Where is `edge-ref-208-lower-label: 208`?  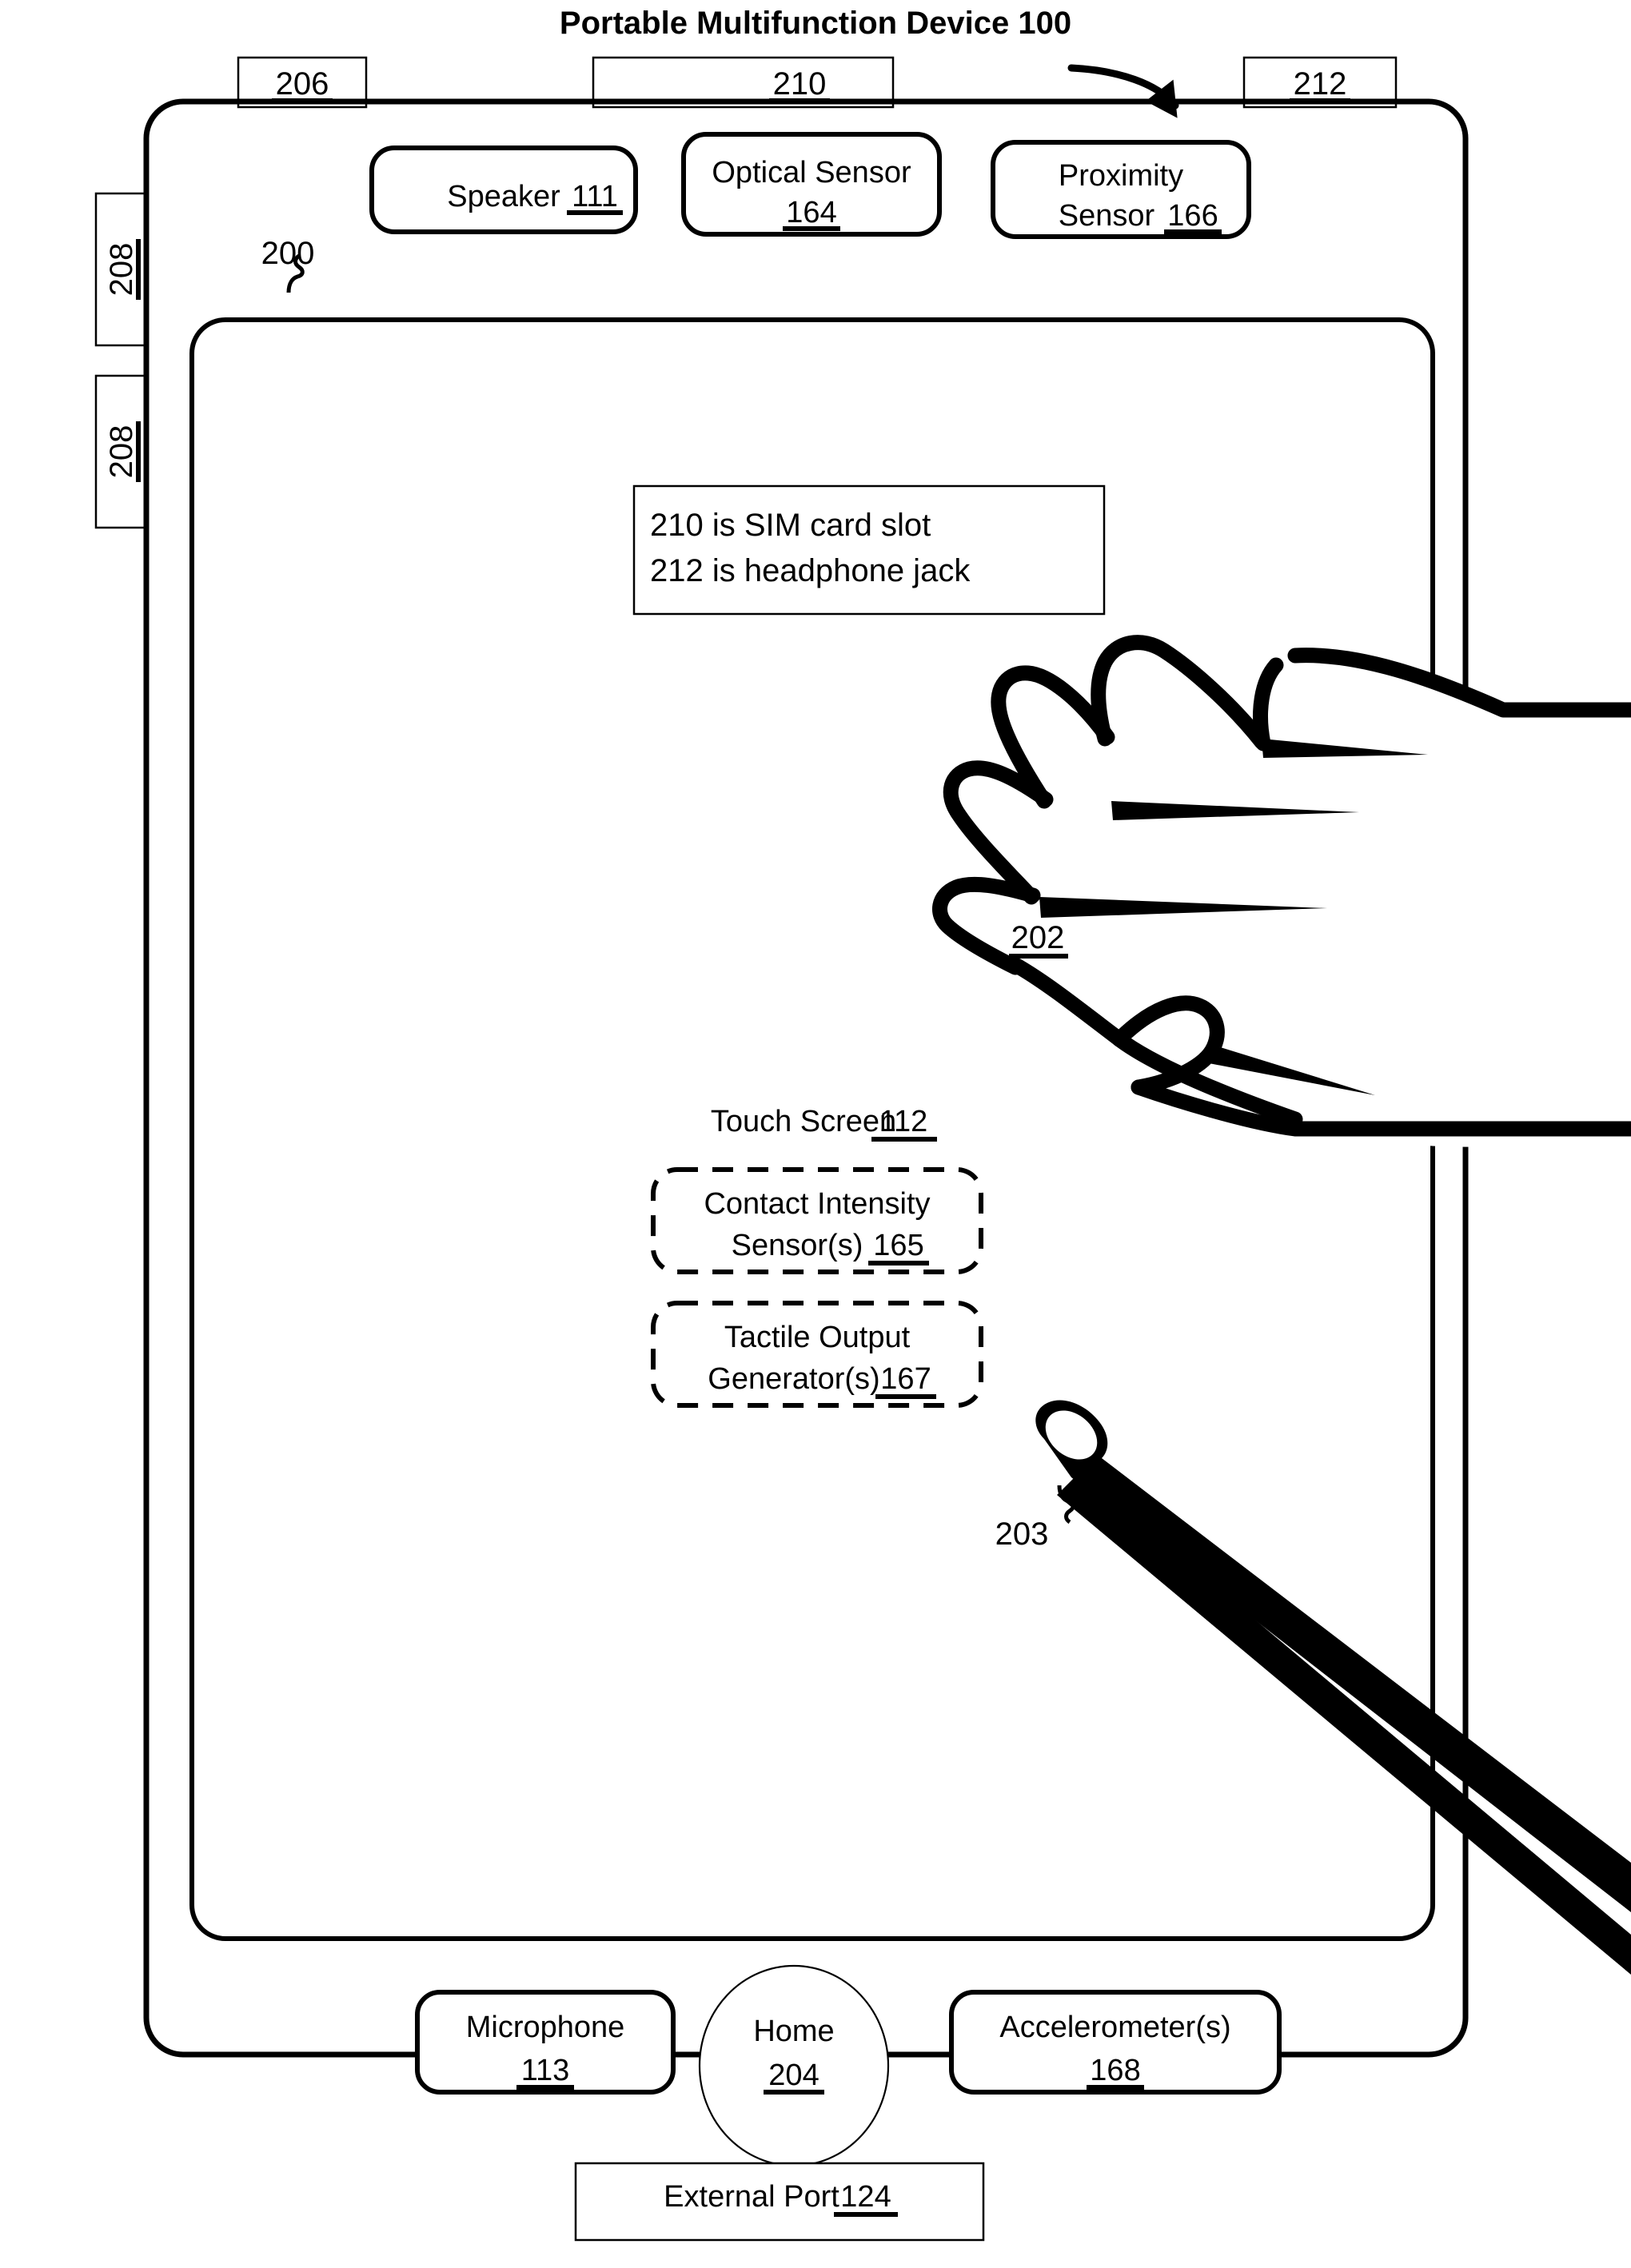 edge-ref-208-lower-label: 208 is located at coordinates (122, 452).